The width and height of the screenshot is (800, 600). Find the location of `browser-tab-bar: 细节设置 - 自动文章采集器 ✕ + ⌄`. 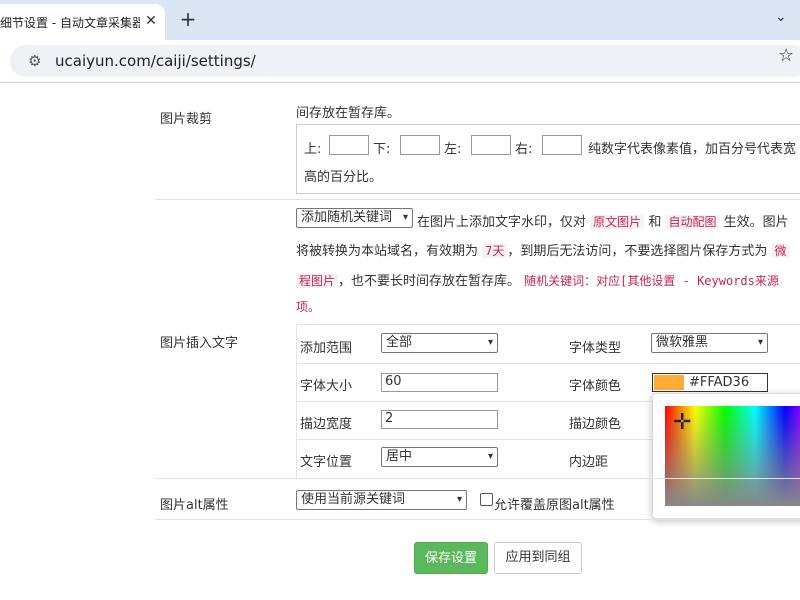

browser-tab-bar: 细节设置 - 自动文章采集器 ✕ + ⌄ is located at coordinates (400, 20).